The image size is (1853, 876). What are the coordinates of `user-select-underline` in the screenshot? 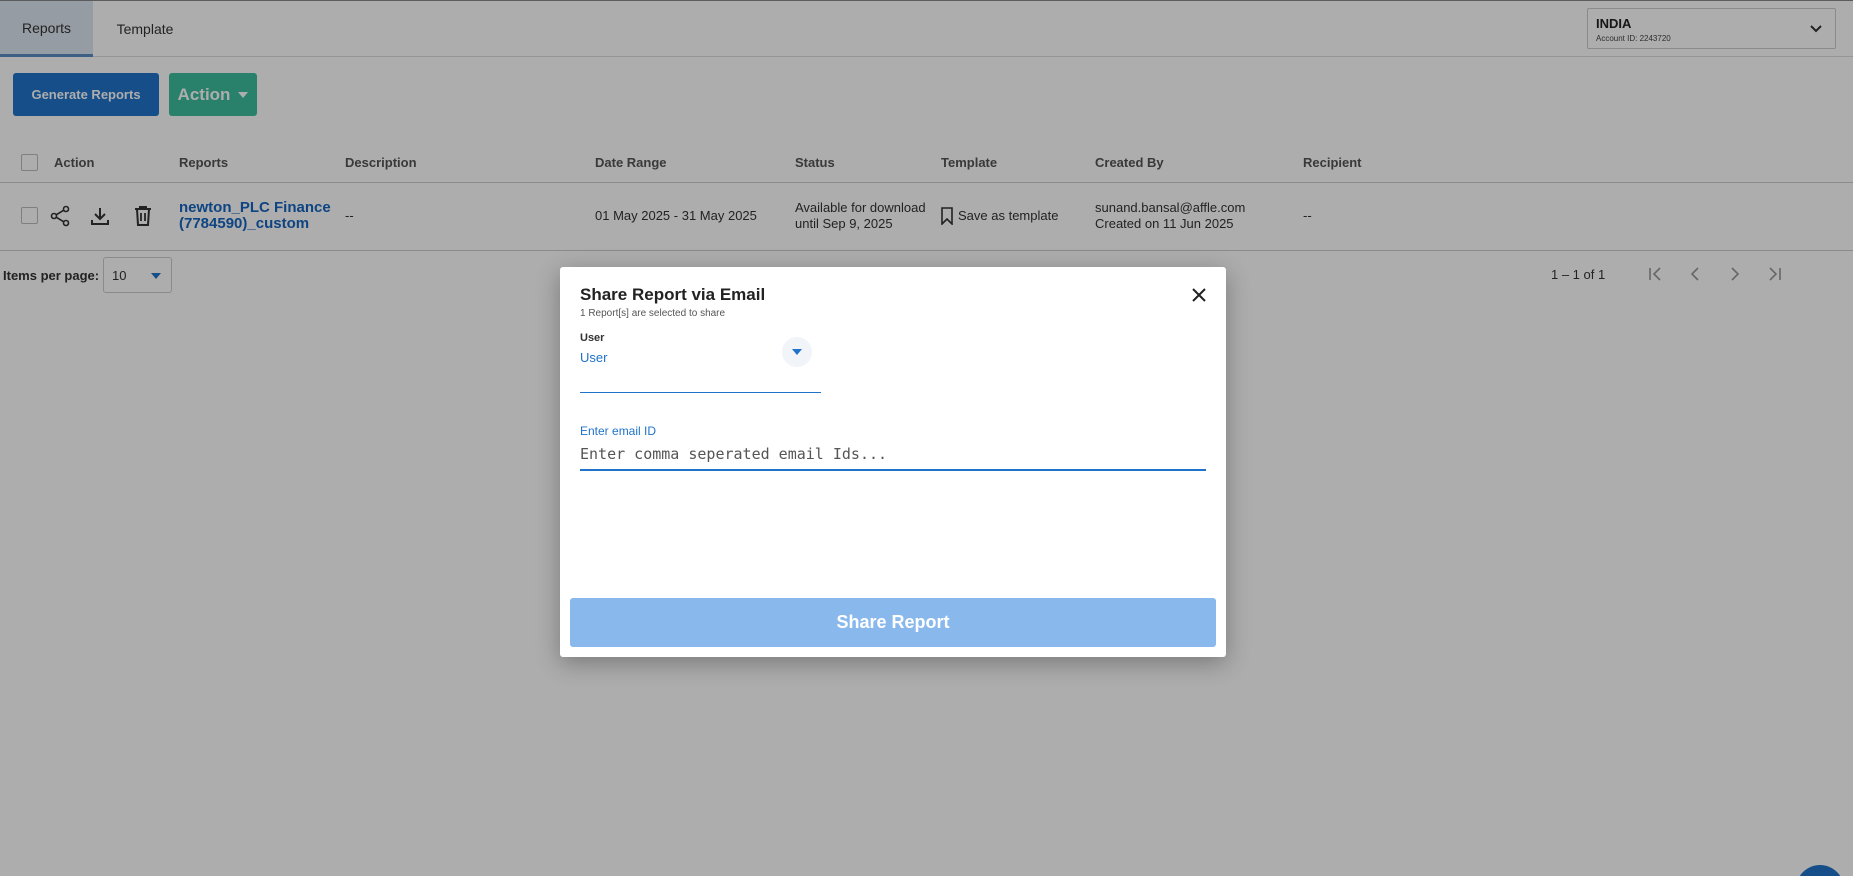 It's located at (700, 392).